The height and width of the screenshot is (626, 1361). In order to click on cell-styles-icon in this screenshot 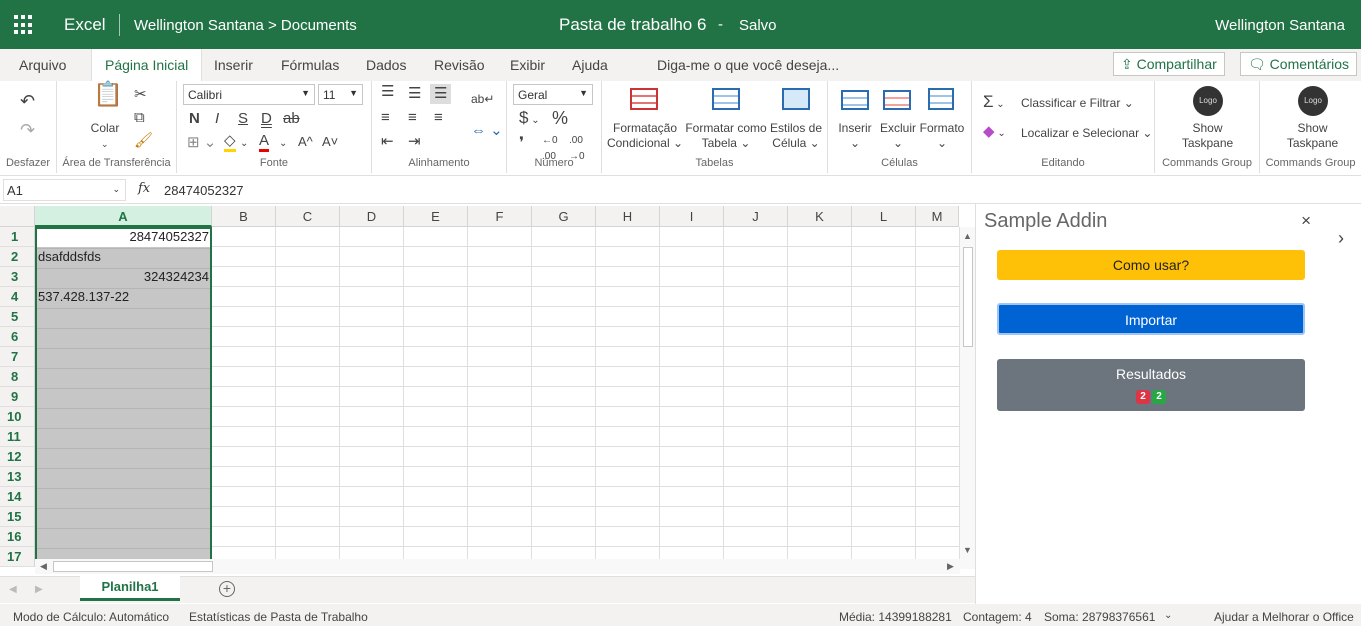, I will do `click(796, 99)`.